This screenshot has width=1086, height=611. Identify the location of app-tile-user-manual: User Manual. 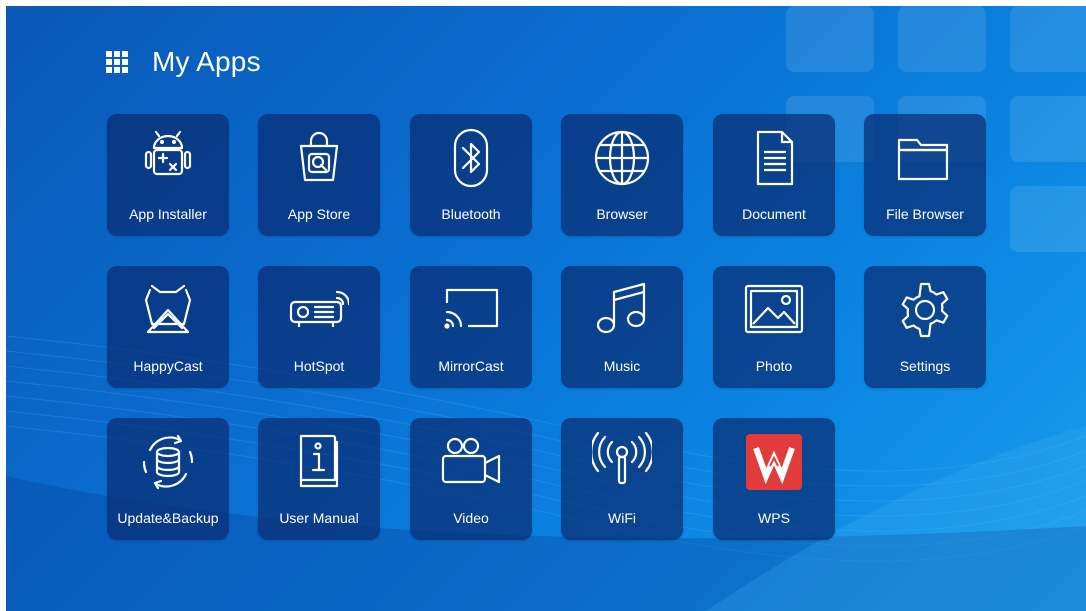
(319, 479).